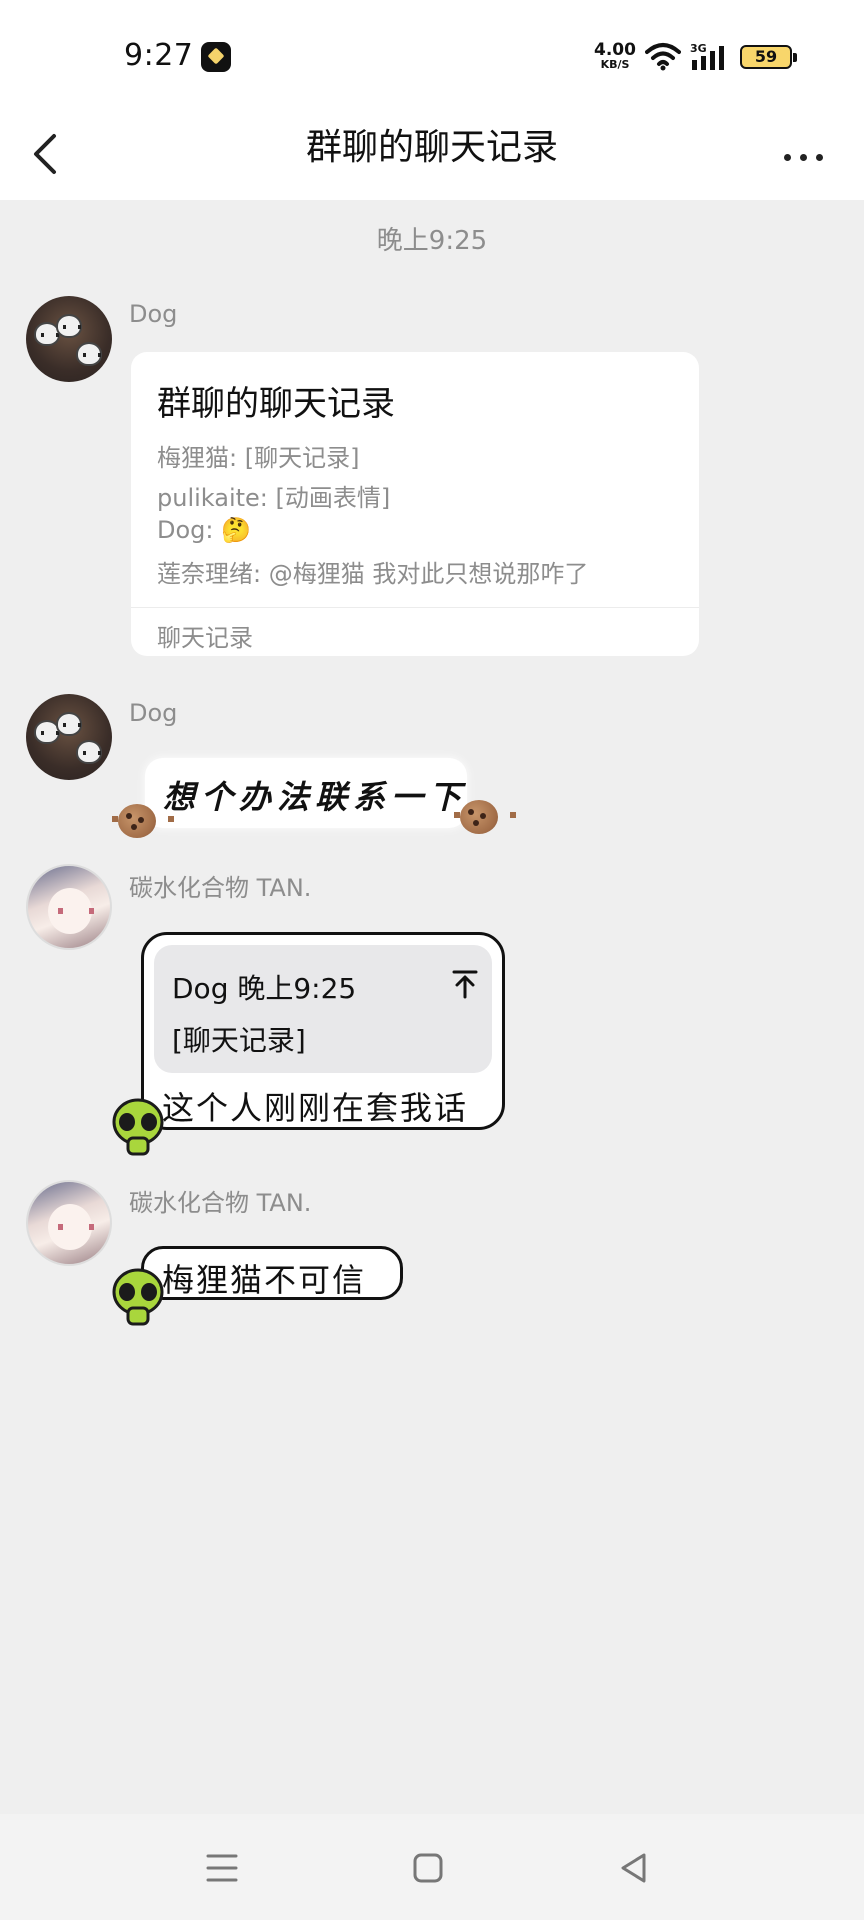  What do you see at coordinates (315, 1108) in the screenshot?
I see `message-text: 这个人刚刚在套我话` at bounding box center [315, 1108].